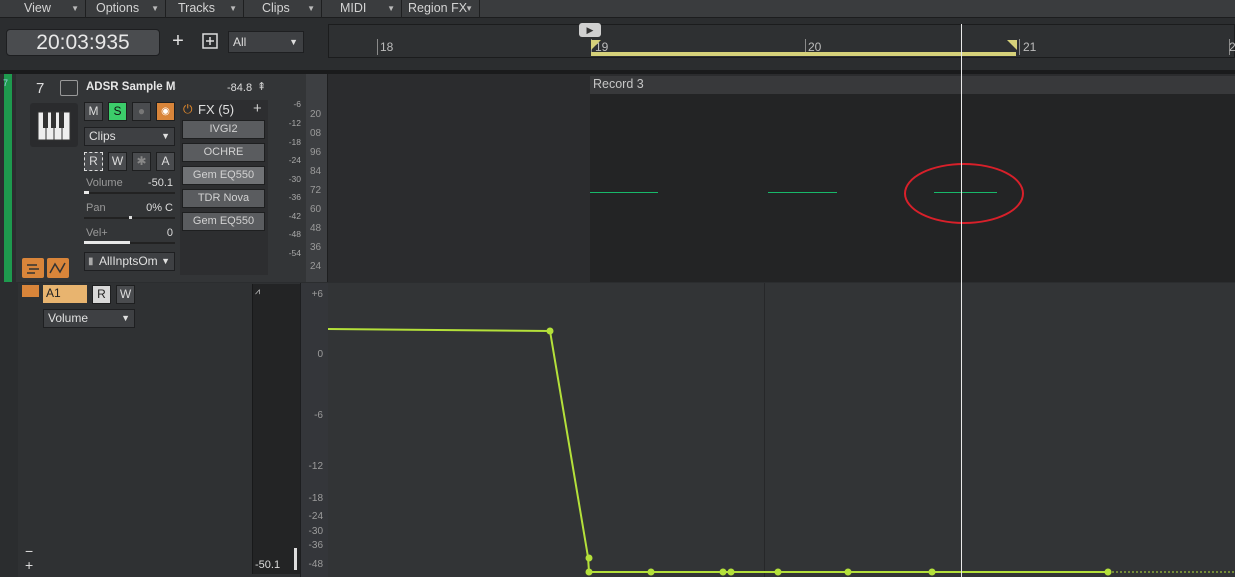  What do you see at coordinates (104, 183) in the screenshot?
I see `volume-label: Volume` at bounding box center [104, 183].